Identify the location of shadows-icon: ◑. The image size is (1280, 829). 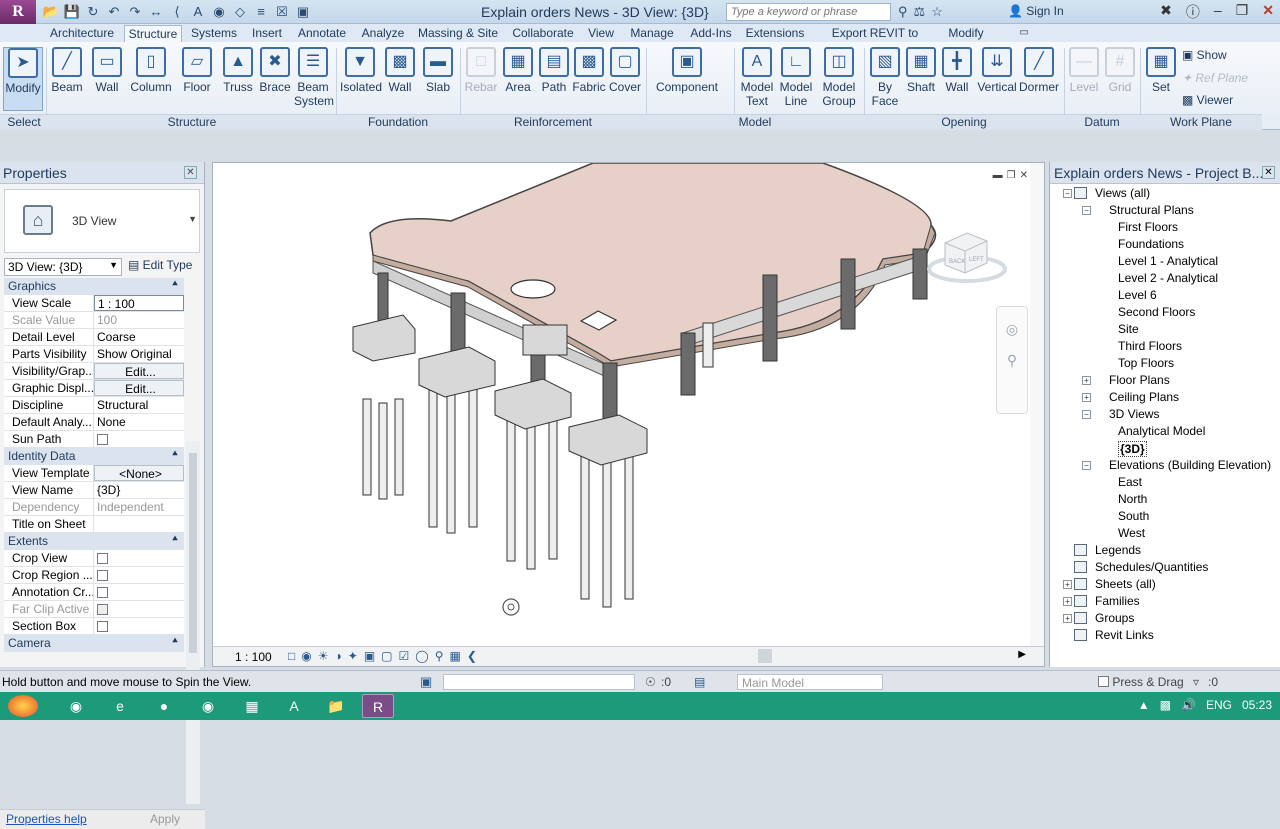
(338, 656).